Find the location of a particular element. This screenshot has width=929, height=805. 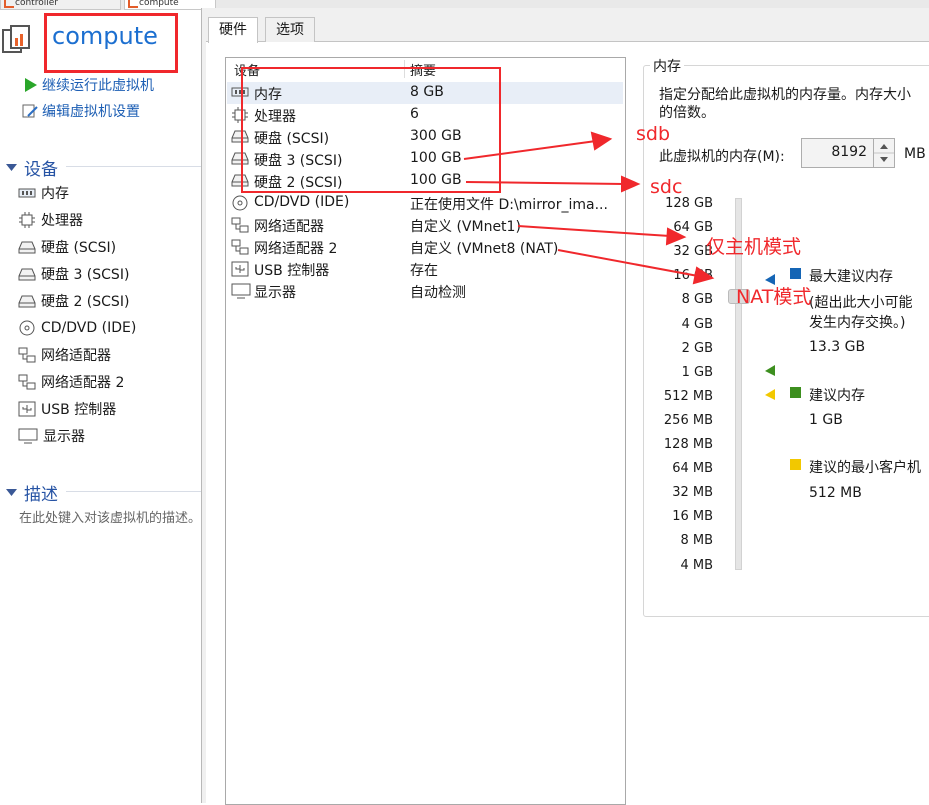

memory-size-value: 8192 is located at coordinates (849, 152).